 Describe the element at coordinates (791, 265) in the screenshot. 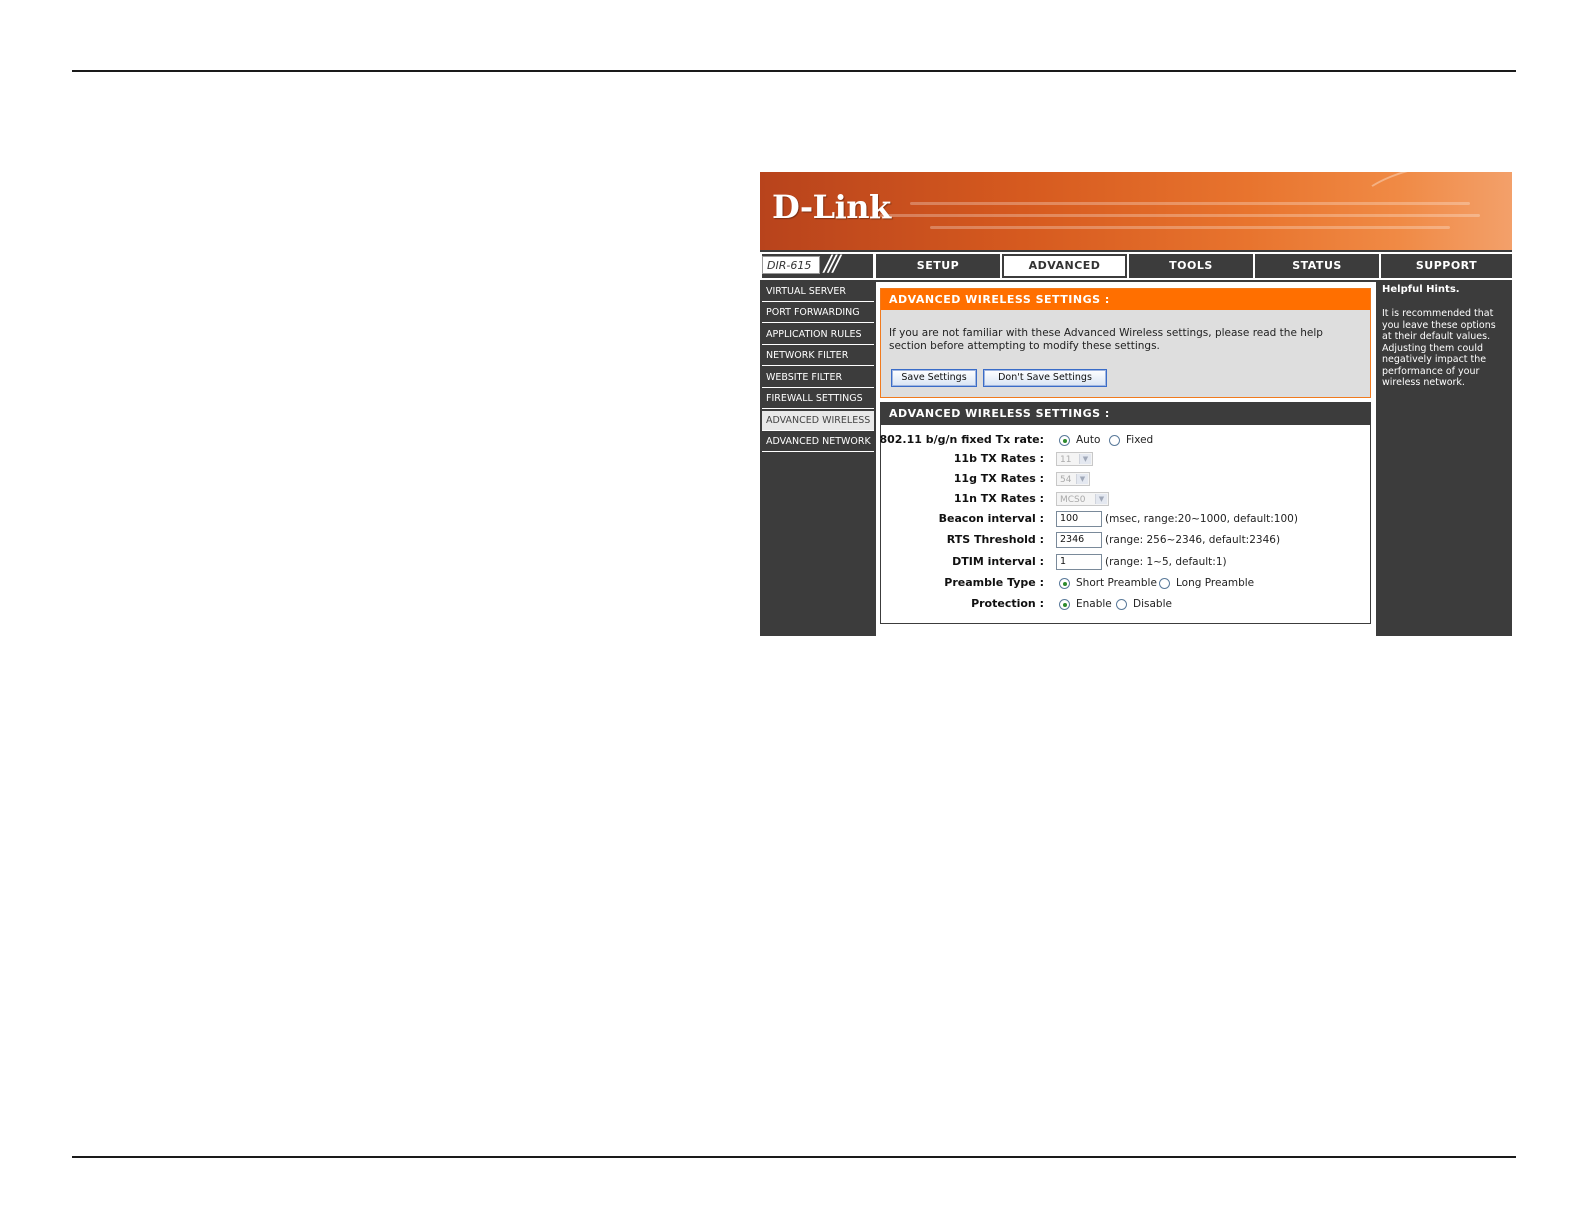

I see `model-name: DIR-615` at that location.